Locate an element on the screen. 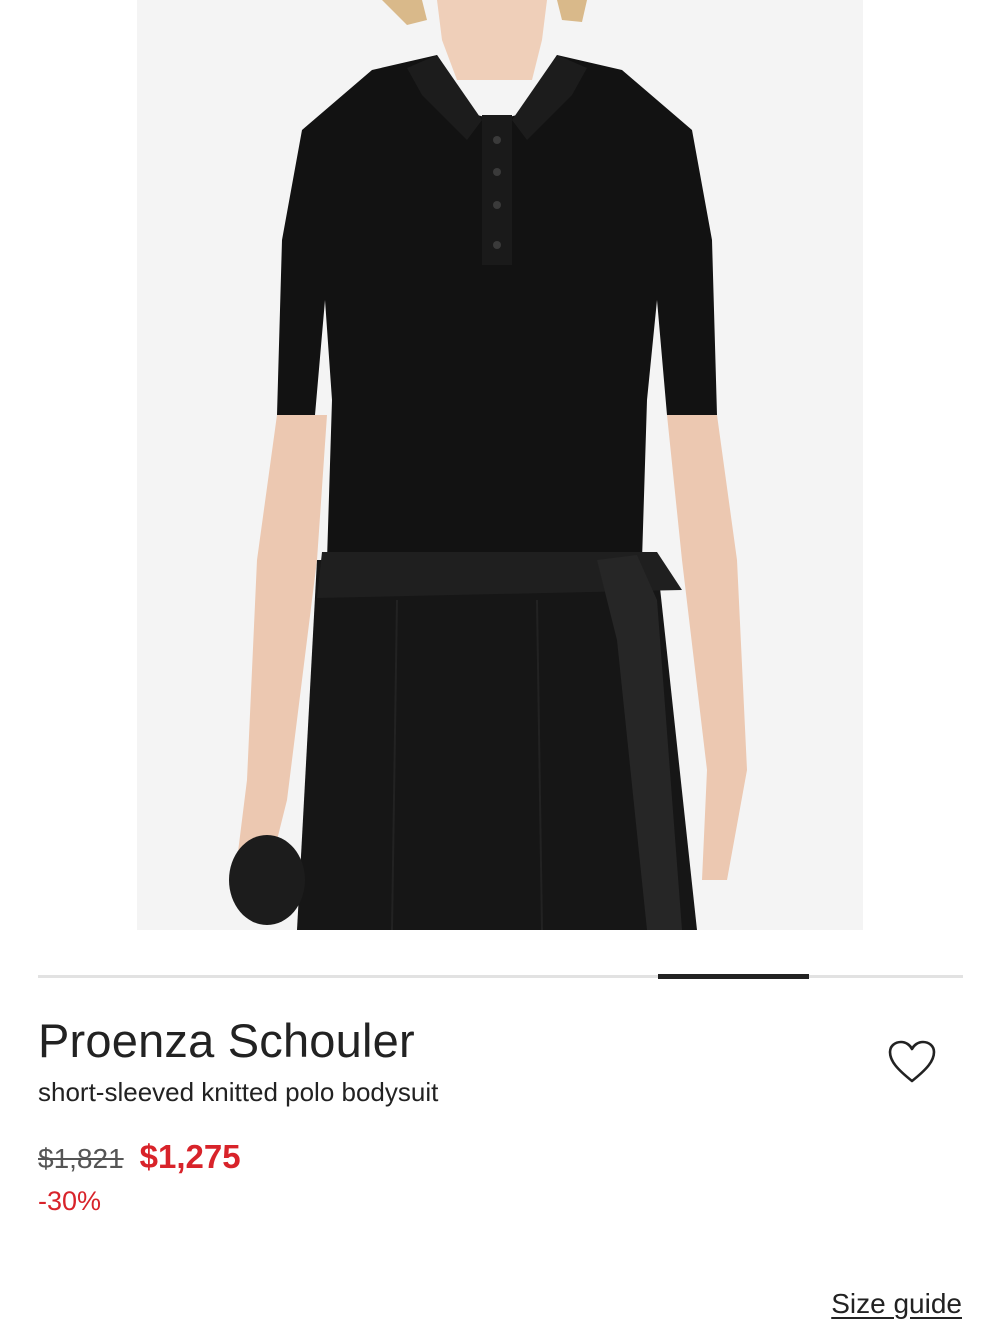  brand-name: Proenza Schouler is located at coordinates (226, 1041).